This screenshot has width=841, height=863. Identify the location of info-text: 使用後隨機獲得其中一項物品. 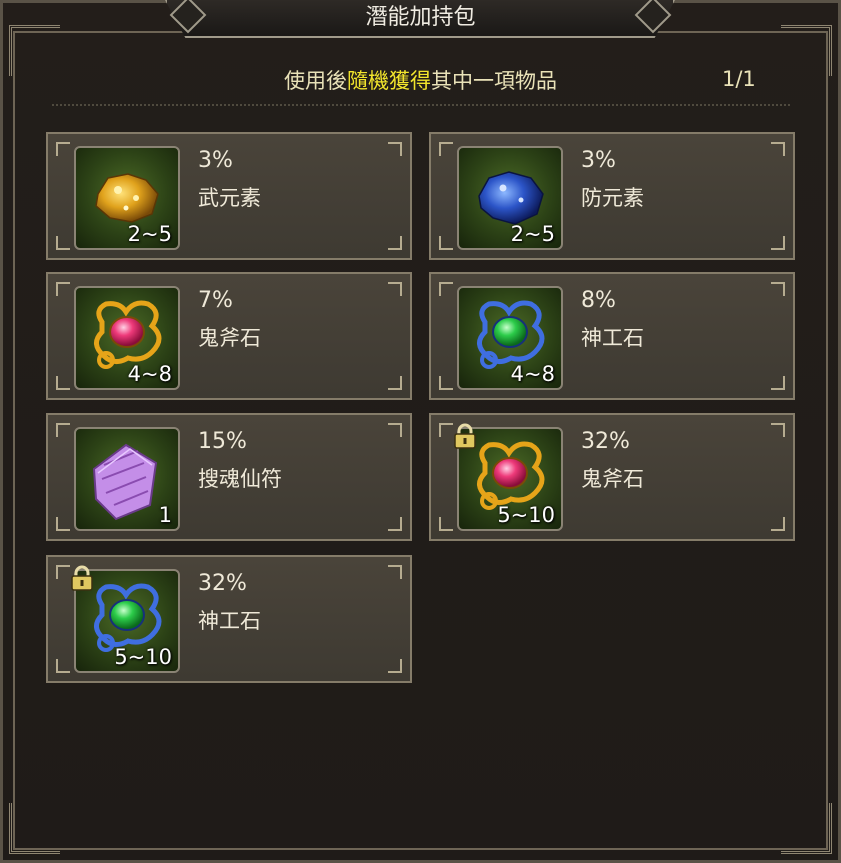
(420, 81).